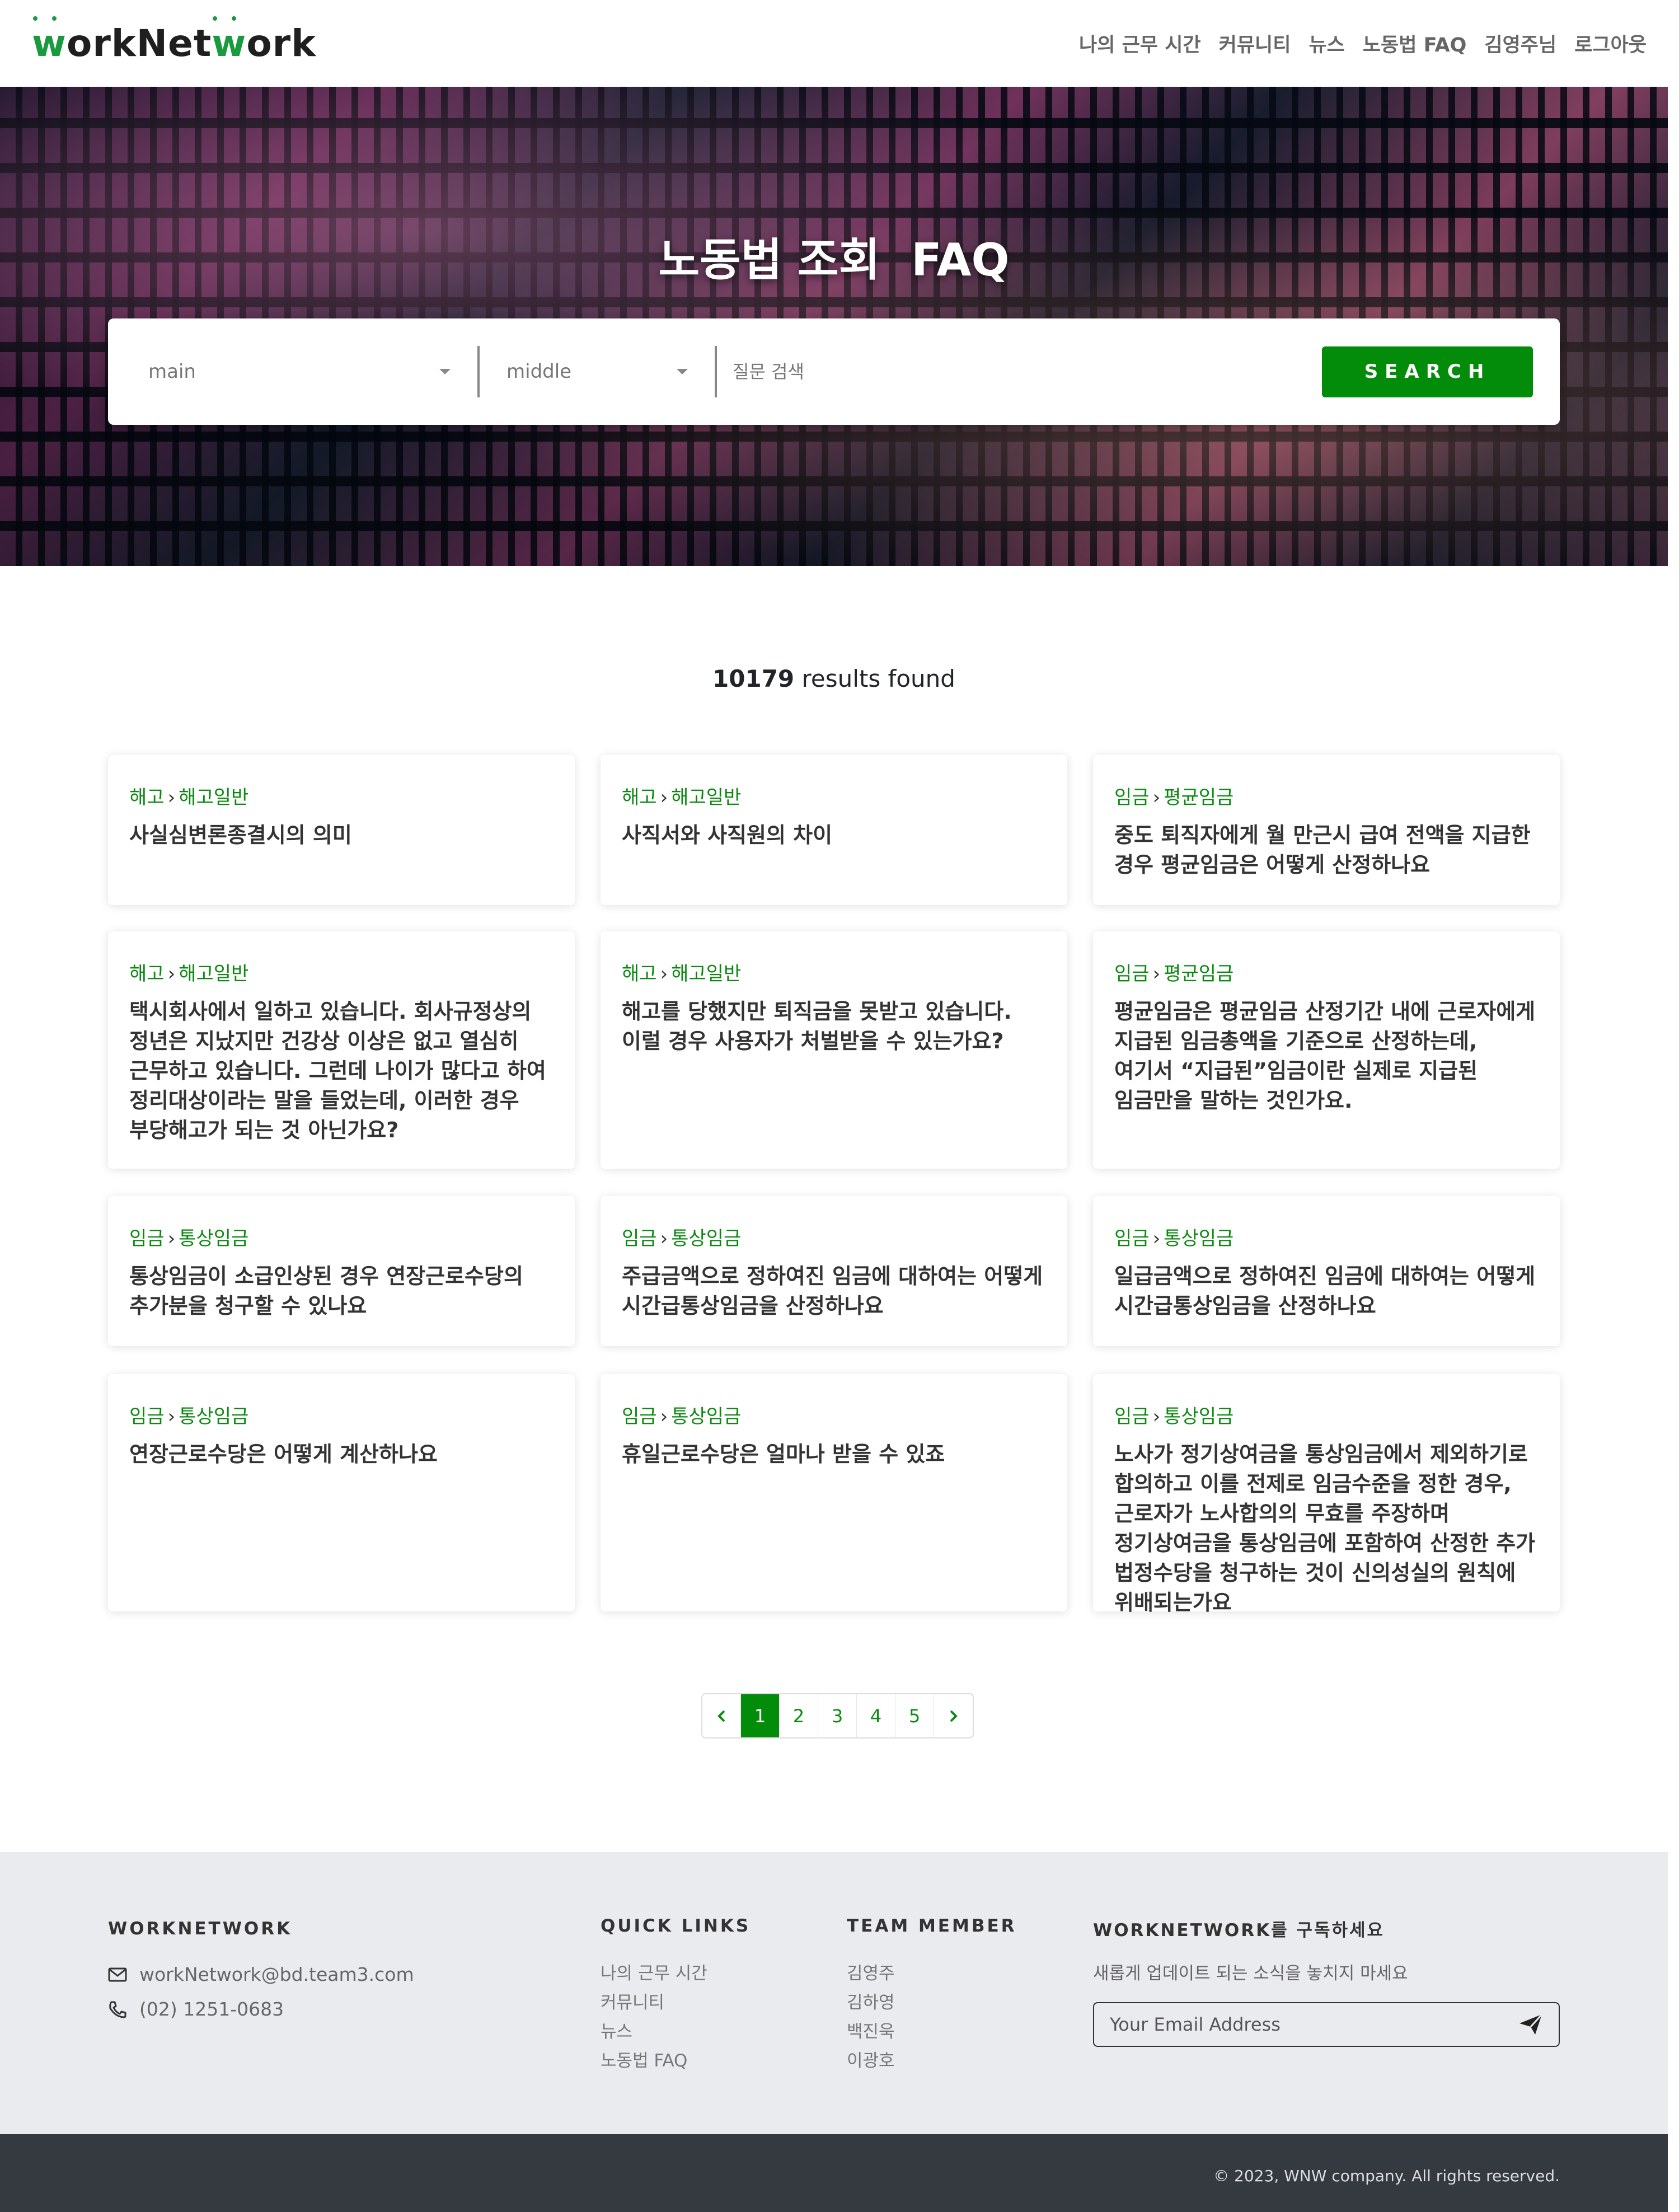 The image size is (1679, 2212). I want to click on search-form: main middle SEARCH, so click(834, 371).